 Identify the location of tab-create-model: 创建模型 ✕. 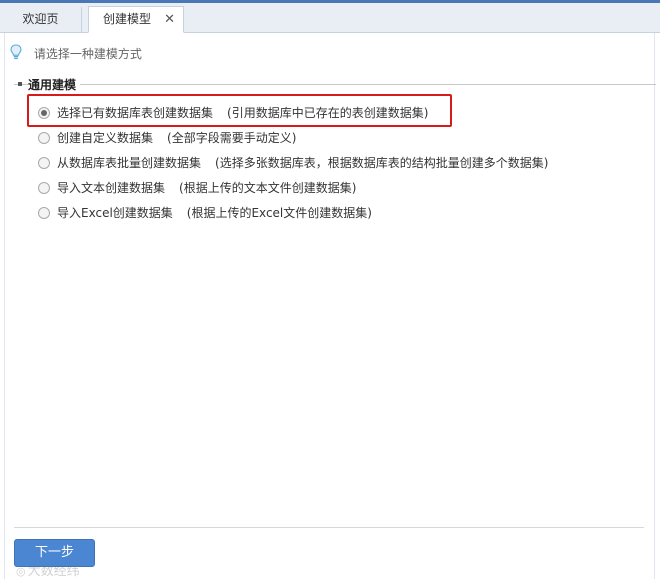
(136, 19).